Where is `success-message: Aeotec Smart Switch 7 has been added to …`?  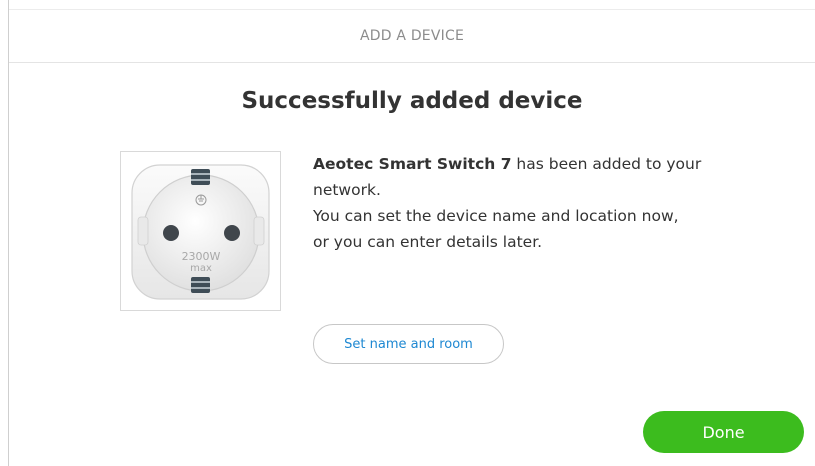 success-message: Aeotec Smart Switch 7 has been added to … is located at coordinates (513, 203).